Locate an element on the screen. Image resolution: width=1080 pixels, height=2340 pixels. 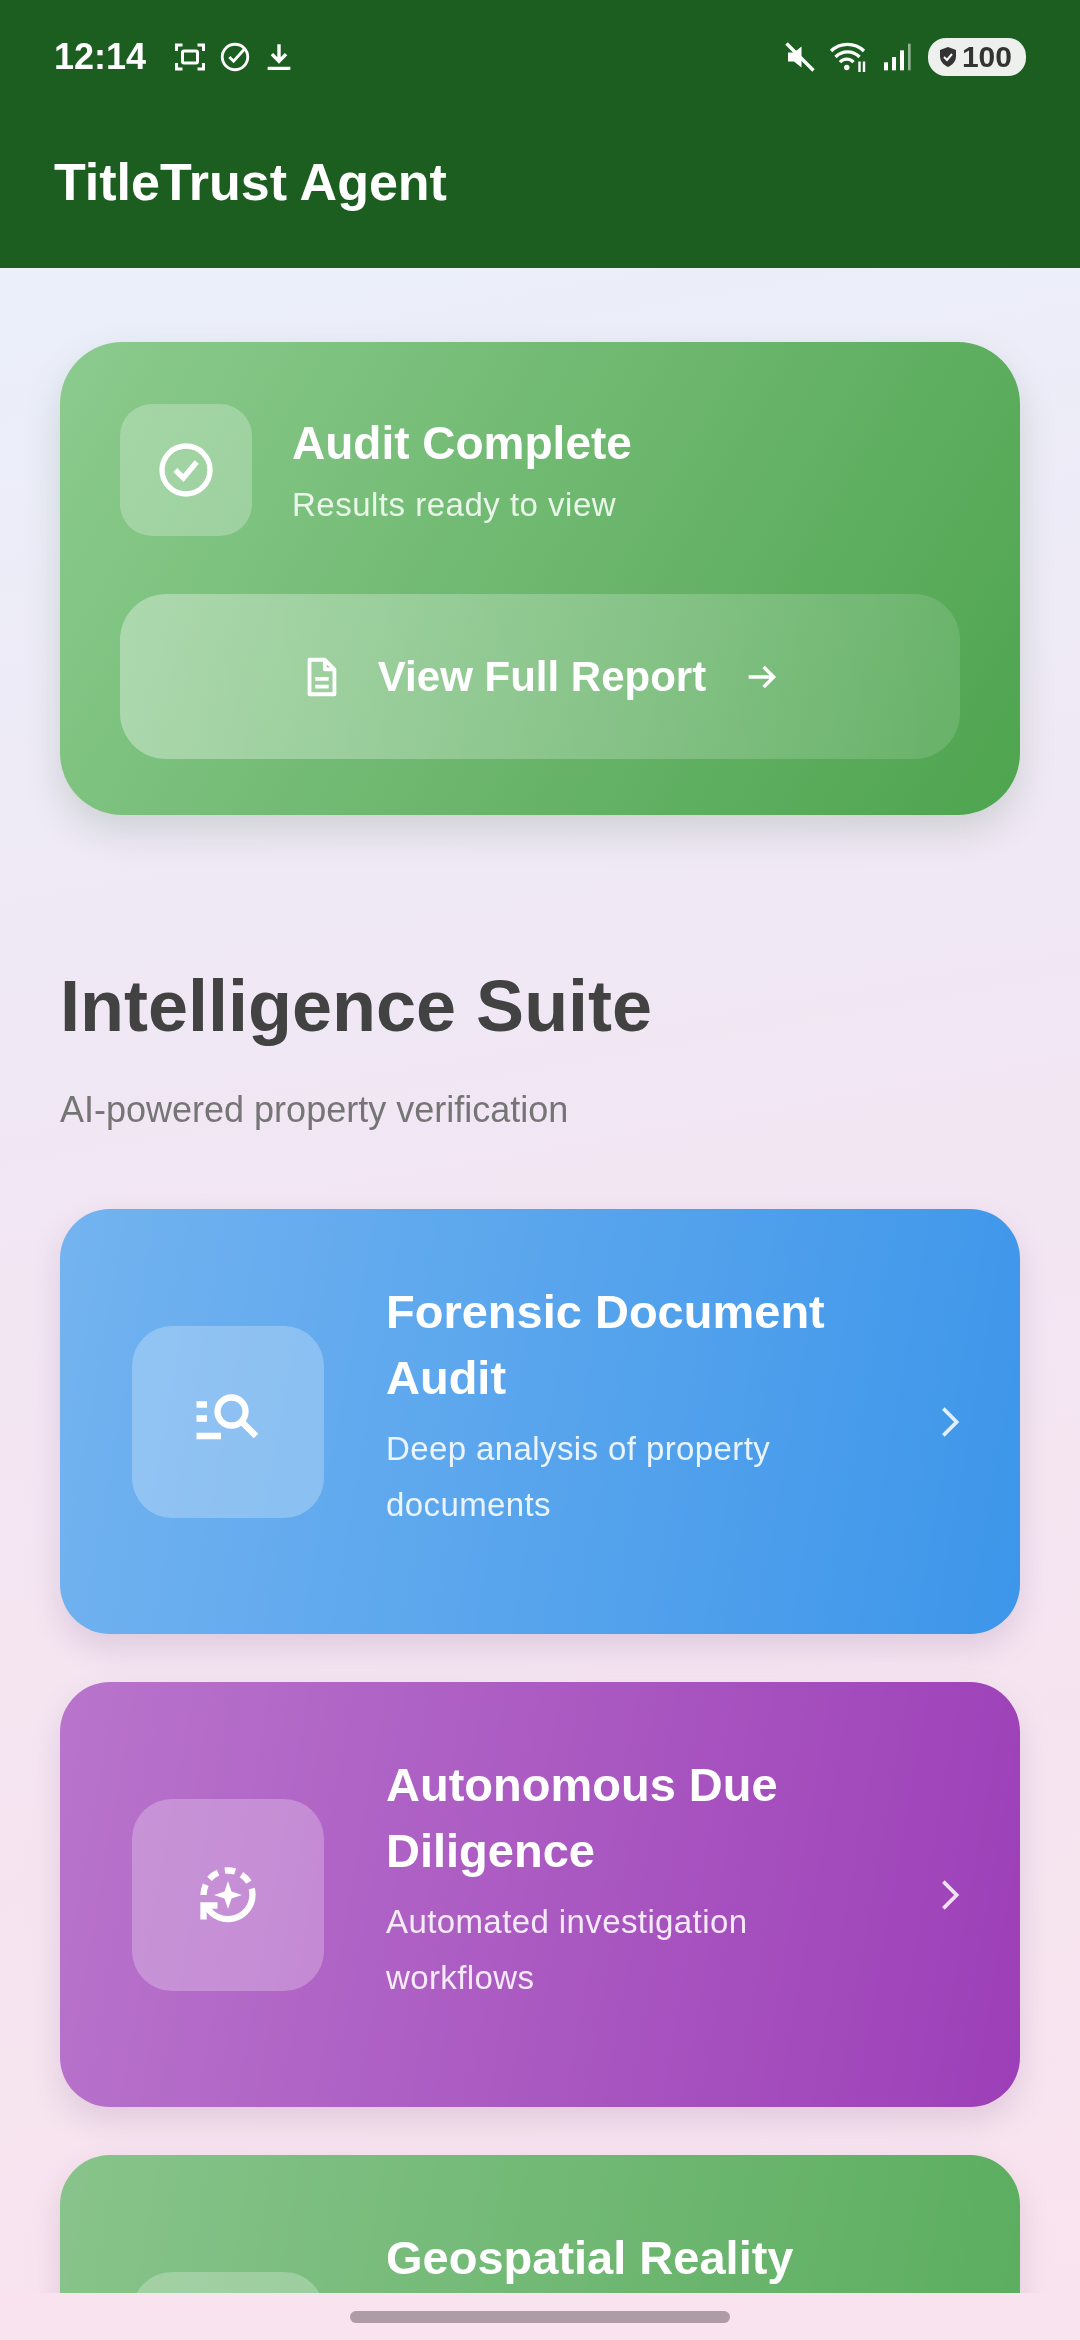
section-title: Intelligence Suite is located at coordinates (357, 1006).